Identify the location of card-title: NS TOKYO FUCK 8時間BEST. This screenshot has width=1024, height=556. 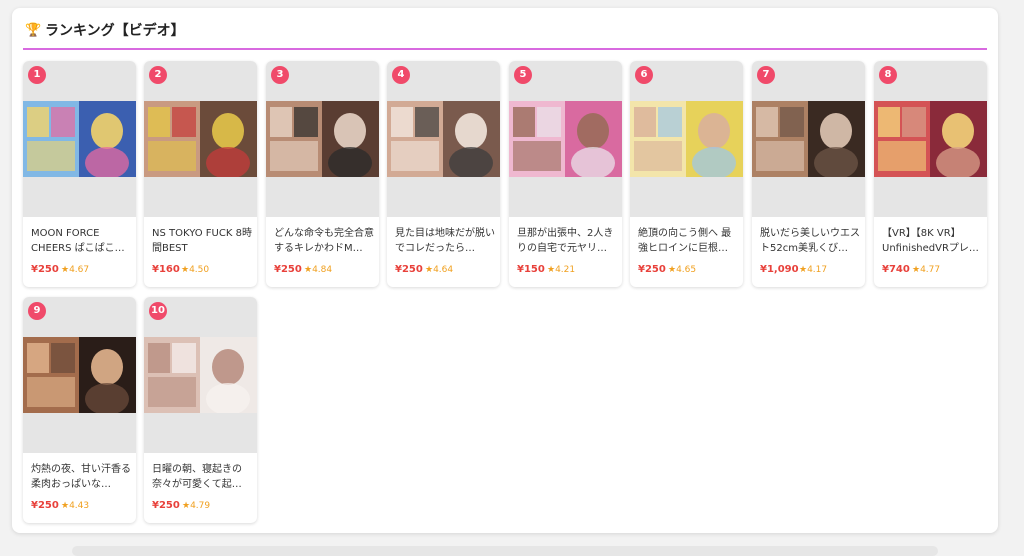
(202, 241).